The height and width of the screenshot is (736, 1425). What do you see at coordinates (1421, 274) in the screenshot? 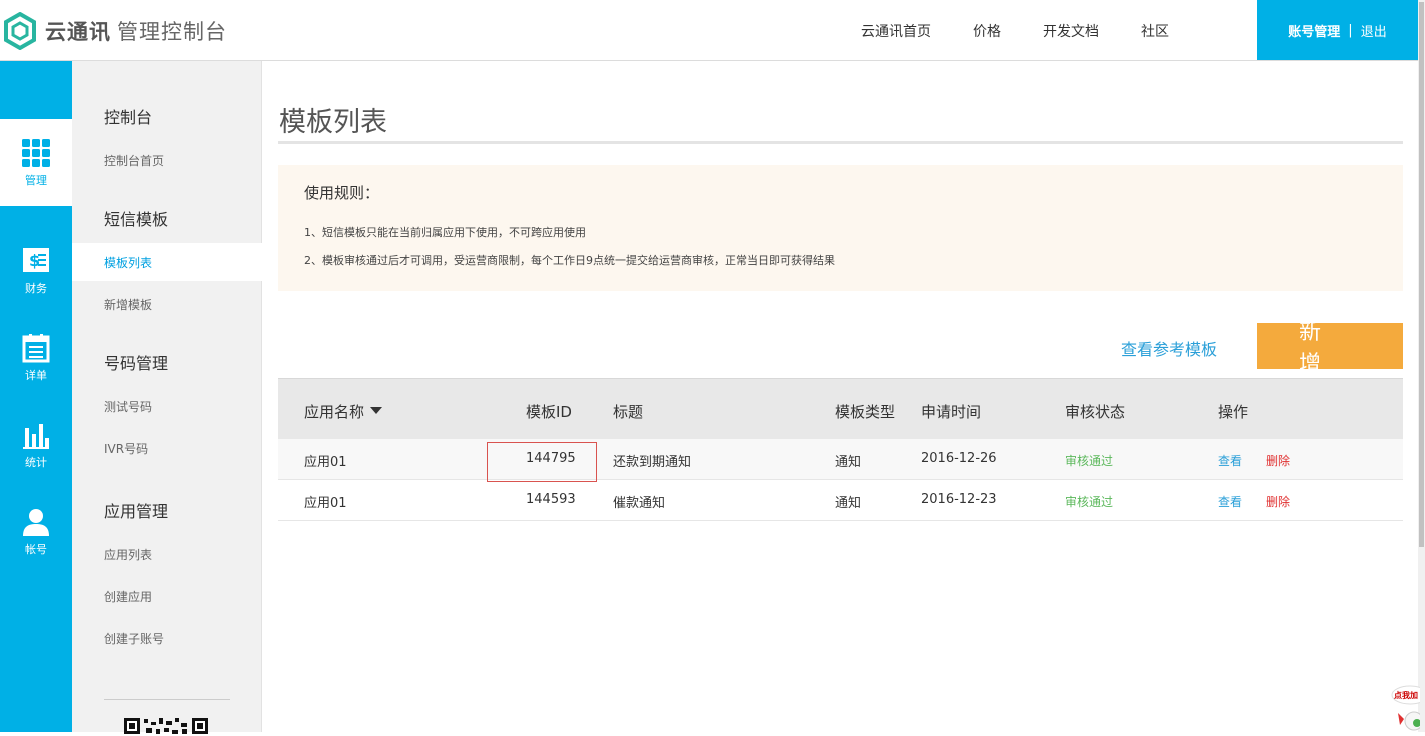
I see `scrollbar-thumb` at bounding box center [1421, 274].